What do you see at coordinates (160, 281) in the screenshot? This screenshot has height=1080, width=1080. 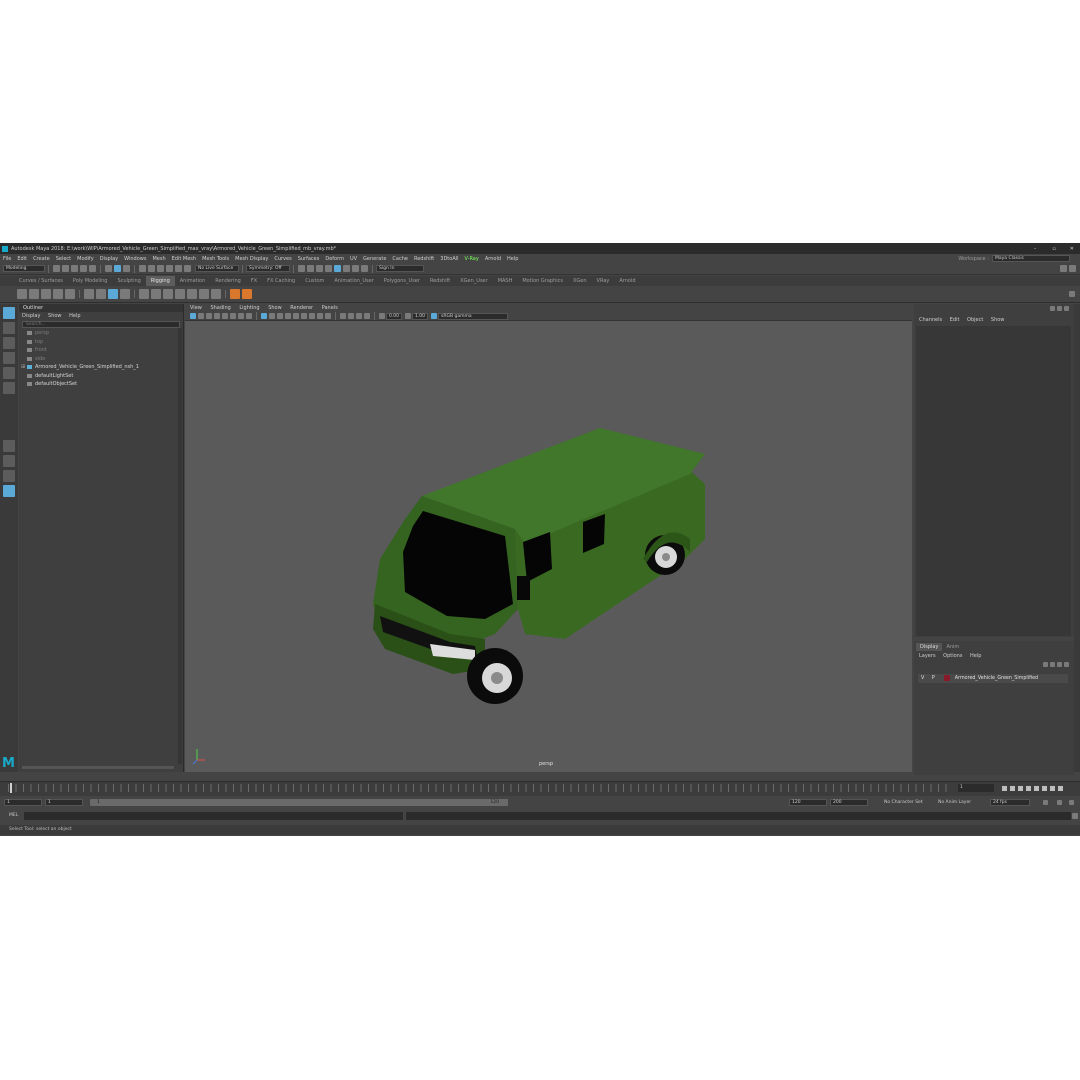 I see `shelf-tab-rigging: Rigging` at bounding box center [160, 281].